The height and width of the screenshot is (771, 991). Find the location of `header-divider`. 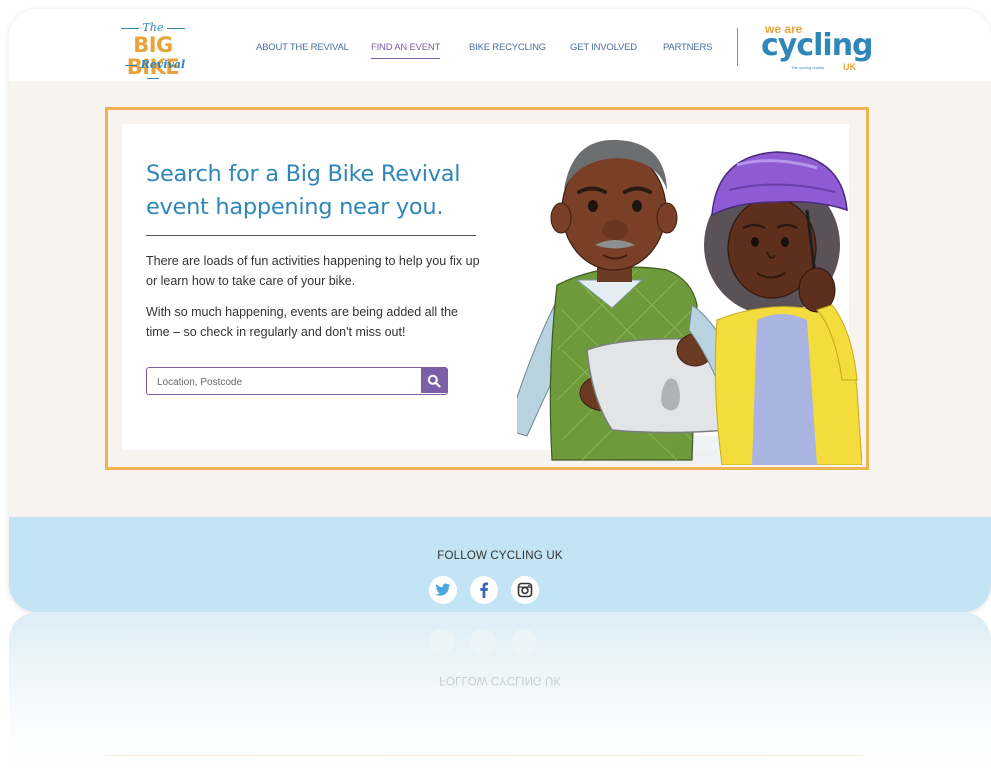

header-divider is located at coordinates (737, 47).